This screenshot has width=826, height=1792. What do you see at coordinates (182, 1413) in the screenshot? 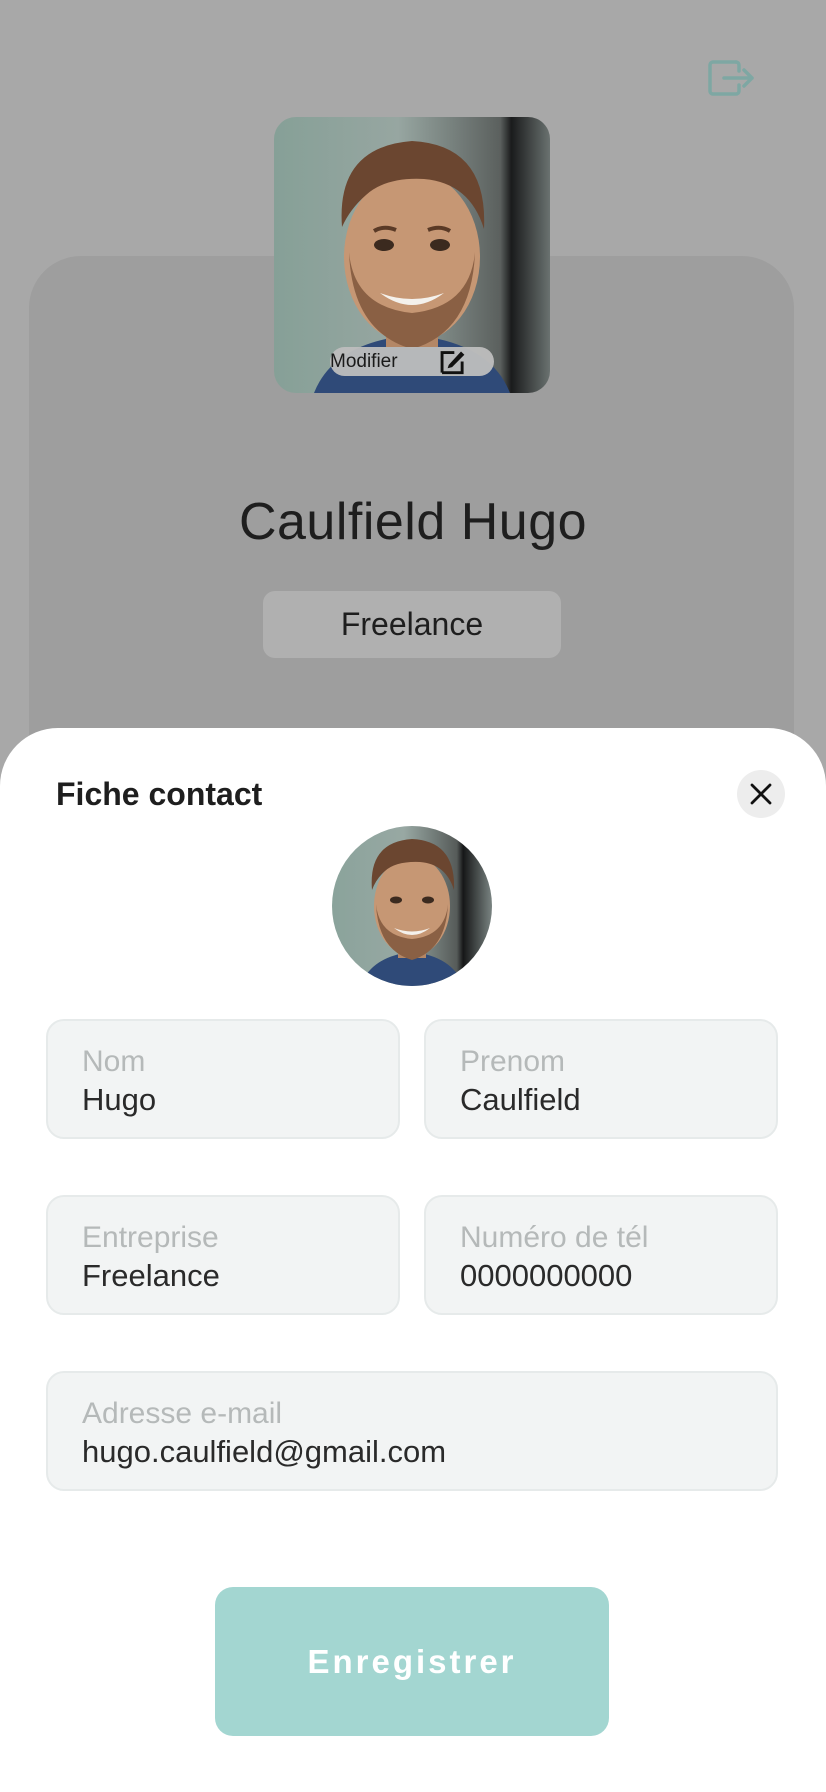
I see `email-label: Adresse e-mail` at bounding box center [182, 1413].